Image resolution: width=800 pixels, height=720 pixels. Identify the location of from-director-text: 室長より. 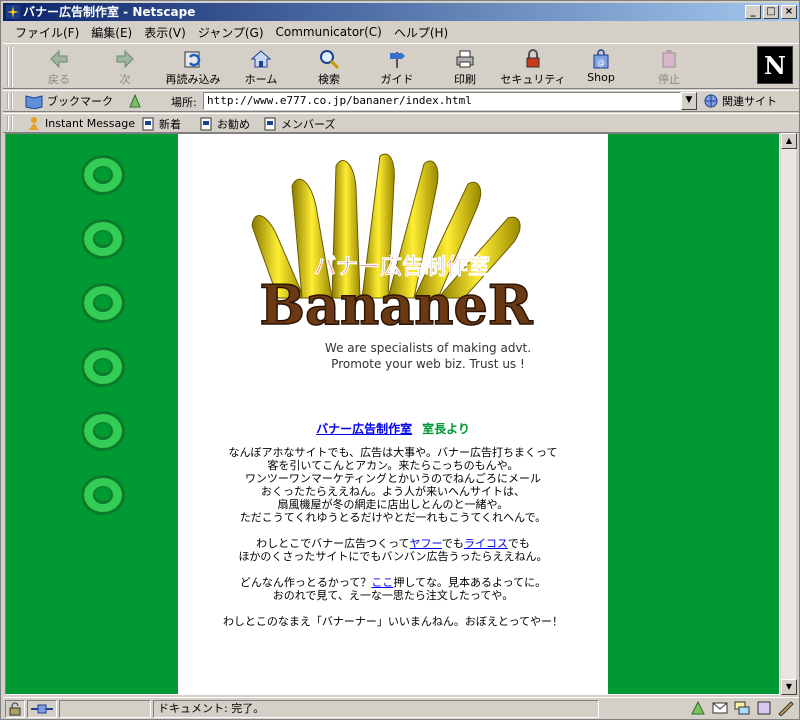
(446, 429).